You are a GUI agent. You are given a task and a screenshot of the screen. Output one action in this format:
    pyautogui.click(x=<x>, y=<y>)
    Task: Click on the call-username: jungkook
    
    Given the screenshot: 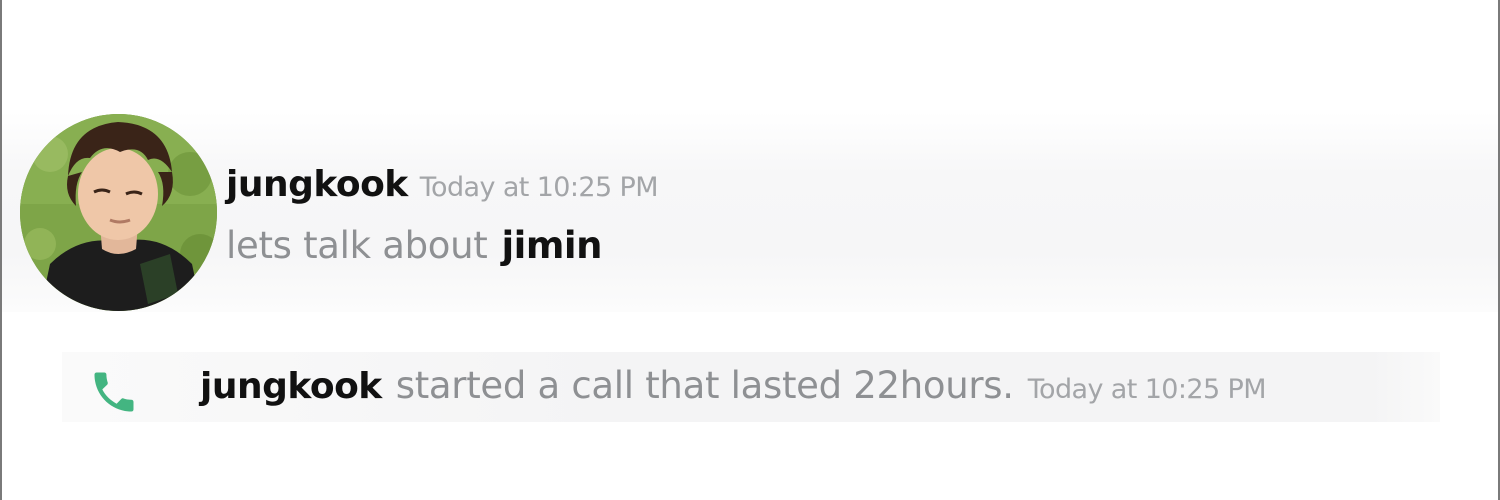 What is the action you would take?
    pyautogui.click(x=291, y=386)
    